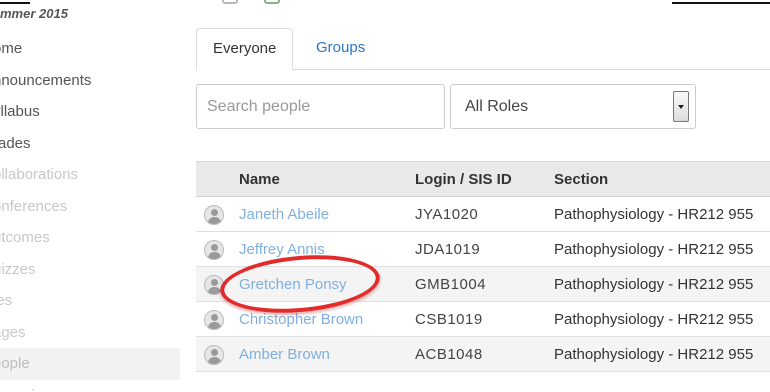 The height and width of the screenshot is (392, 770). What do you see at coordinates (463, 179) in the screenshot?
I see `column-header-login: Login / SIS ID` at bounding box center [463, 179].